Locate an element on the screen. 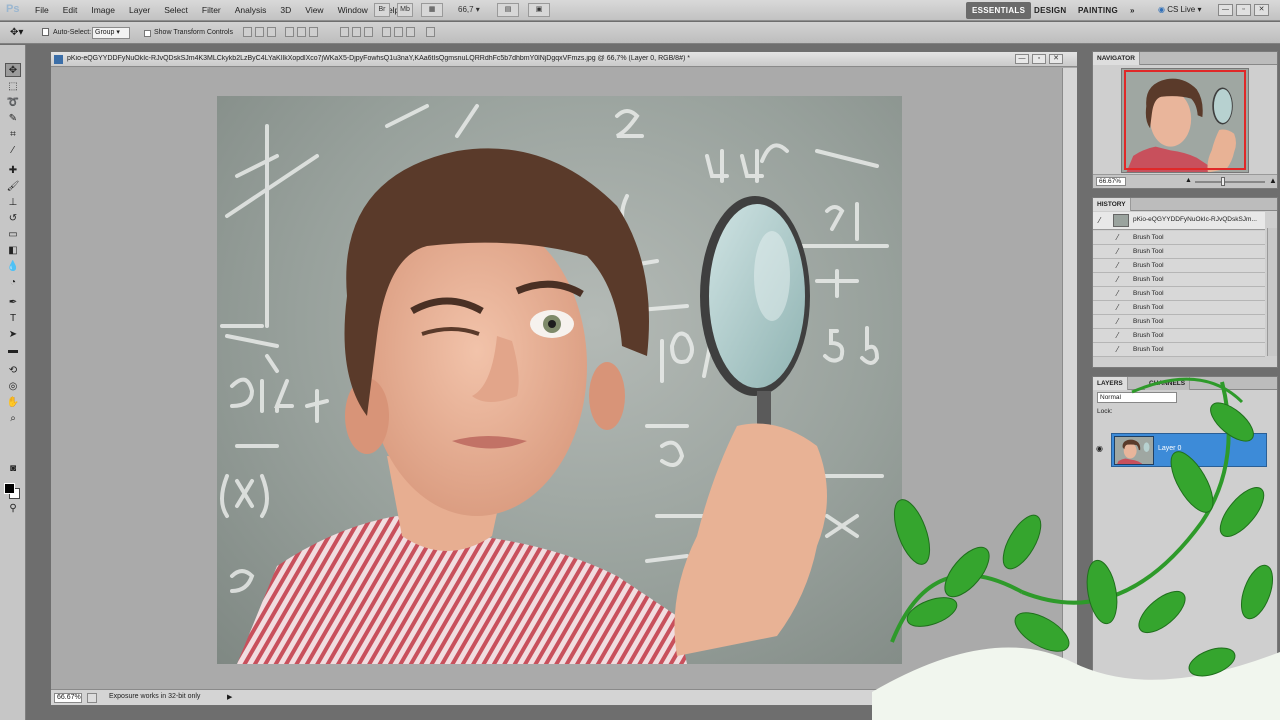 The height and width of the screenshot is (720, 1280). doc-restore-icon: ▫ is located at coordinates (1039, 59).